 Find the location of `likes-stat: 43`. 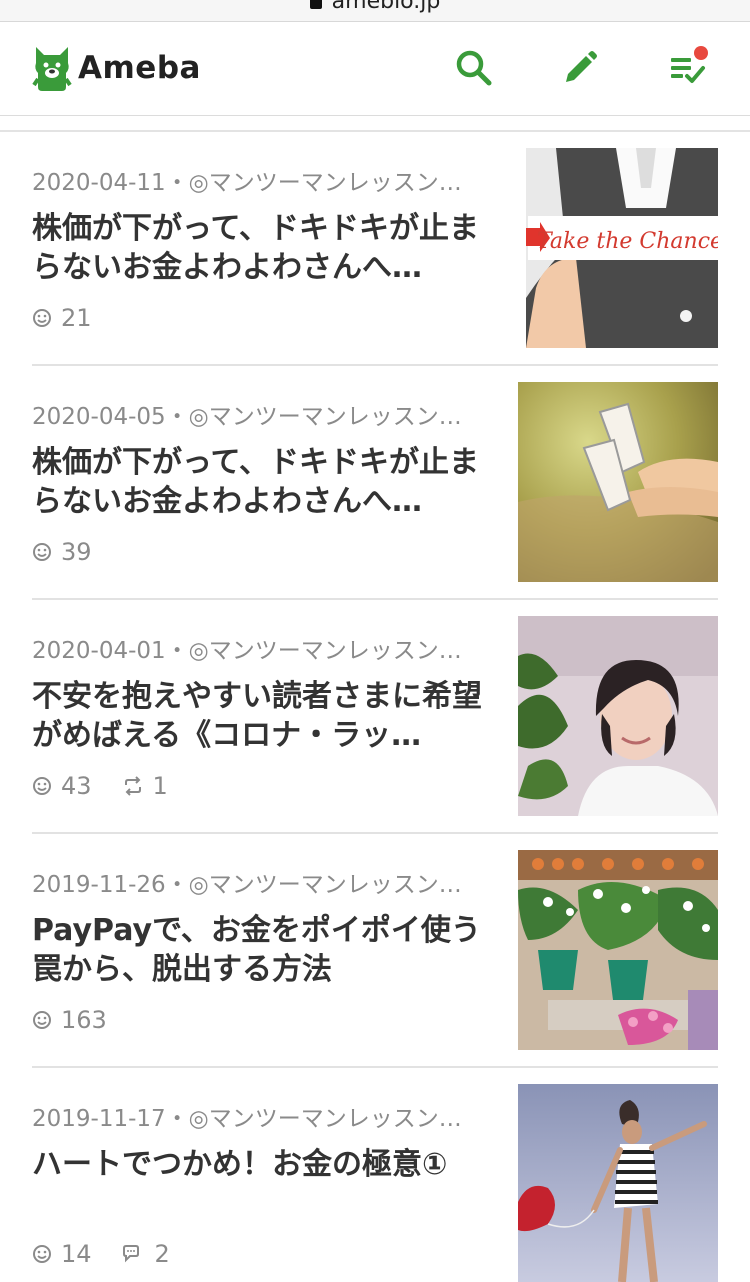

likes-stat: 43 is located at coordinates (62, 786).